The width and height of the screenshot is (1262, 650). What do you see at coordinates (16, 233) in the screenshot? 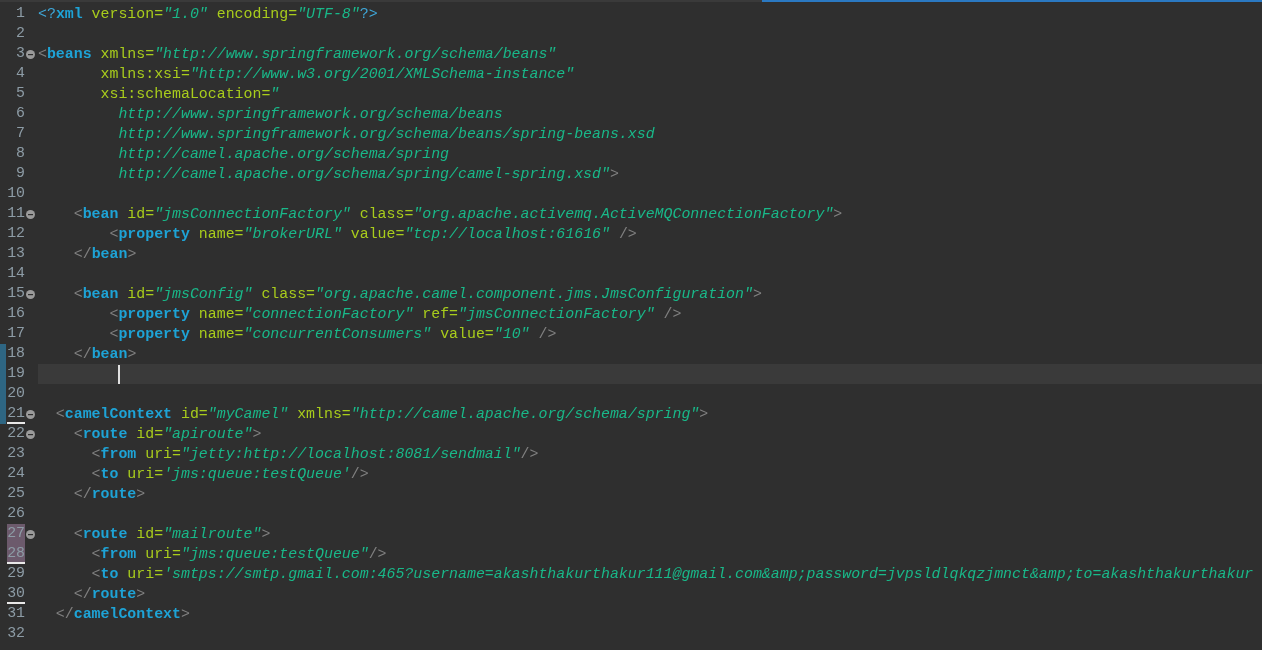
I see `line-number: 12` at bounding box center [16, 233].